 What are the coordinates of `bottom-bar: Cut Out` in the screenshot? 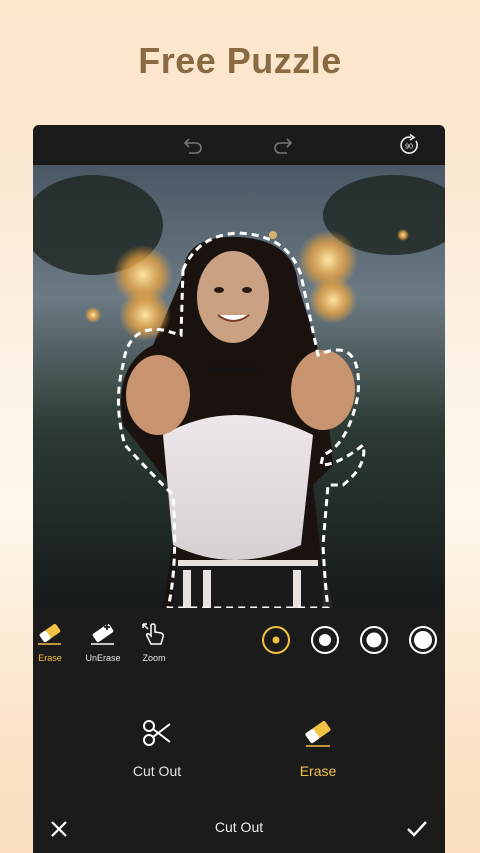 It's located at (239, 829).